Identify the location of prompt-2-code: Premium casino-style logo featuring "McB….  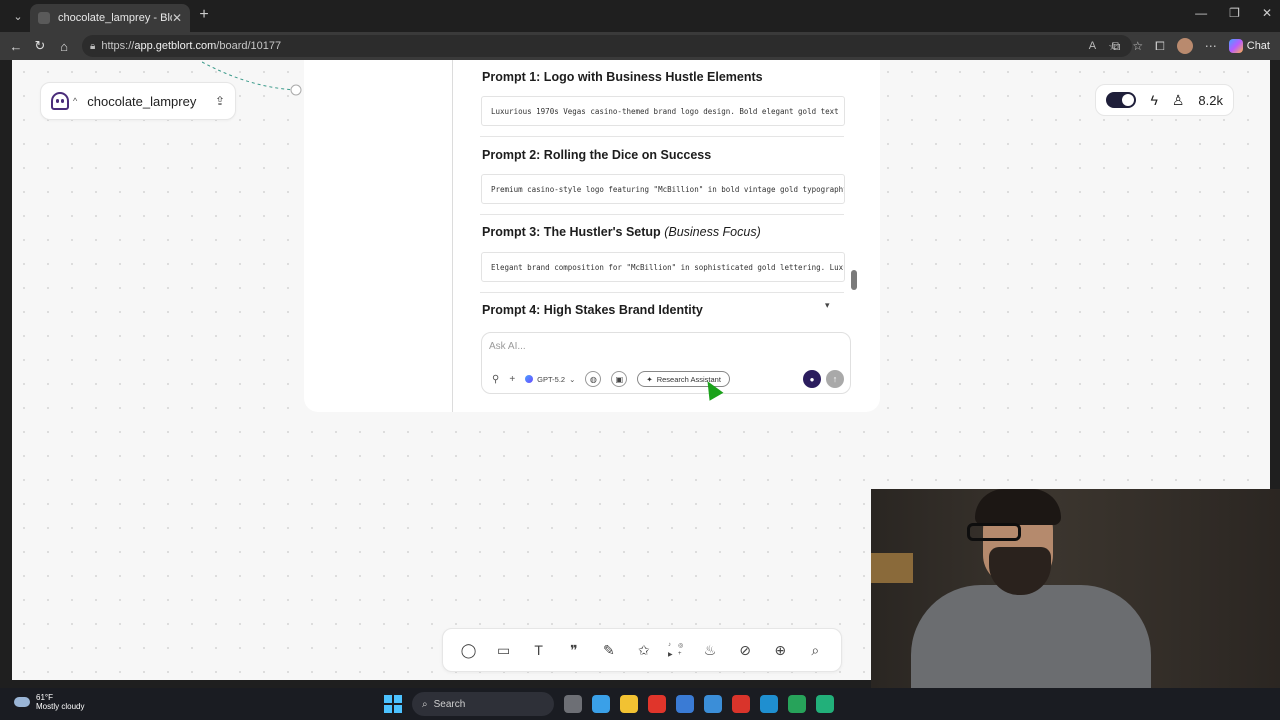
(663, 189).